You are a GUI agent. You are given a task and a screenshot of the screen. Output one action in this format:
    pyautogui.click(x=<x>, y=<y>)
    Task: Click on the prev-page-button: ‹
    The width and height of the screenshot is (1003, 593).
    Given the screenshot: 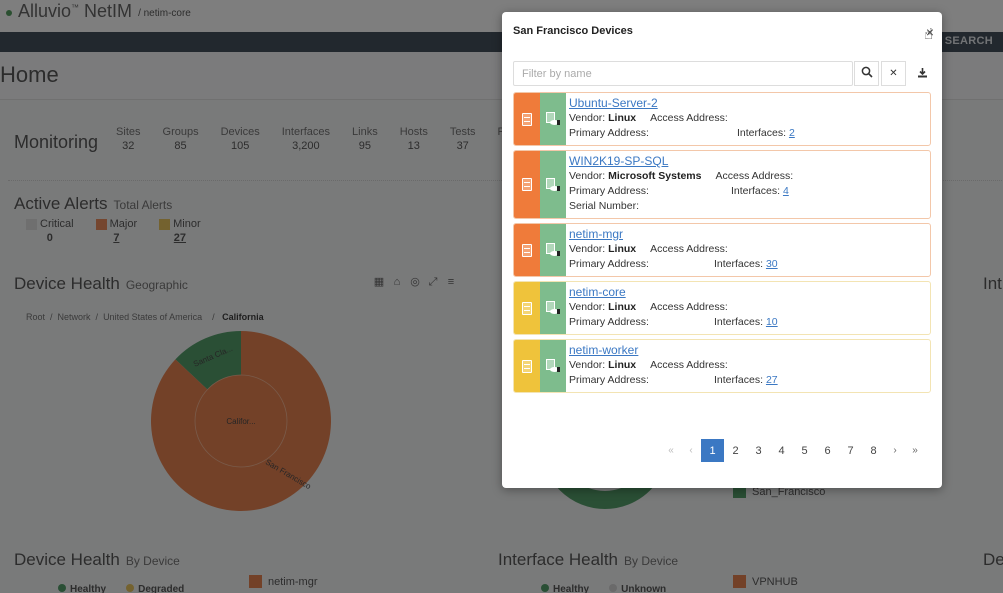 What is the action you would take?
    pyautogui.click(x=691, y=450)
    